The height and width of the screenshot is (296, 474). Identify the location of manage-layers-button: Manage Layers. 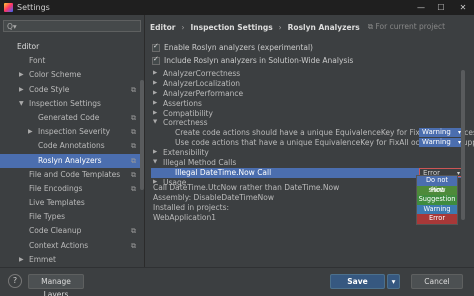
(56, 285).